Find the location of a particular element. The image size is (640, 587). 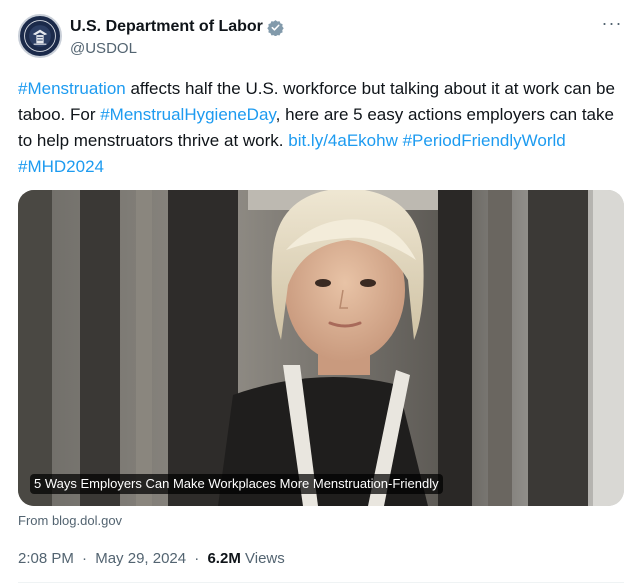

avatar is located at coordinates (40, 36).